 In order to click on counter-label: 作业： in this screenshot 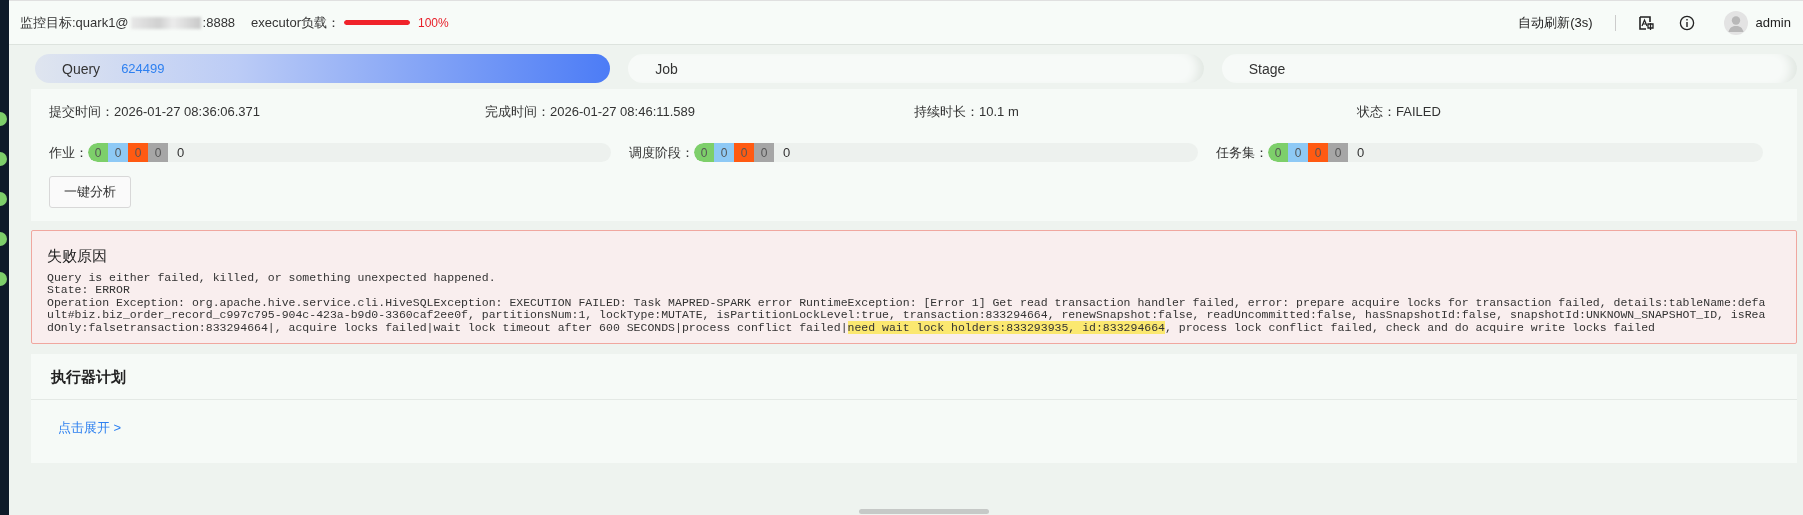, I will do `click(68, 152)`.